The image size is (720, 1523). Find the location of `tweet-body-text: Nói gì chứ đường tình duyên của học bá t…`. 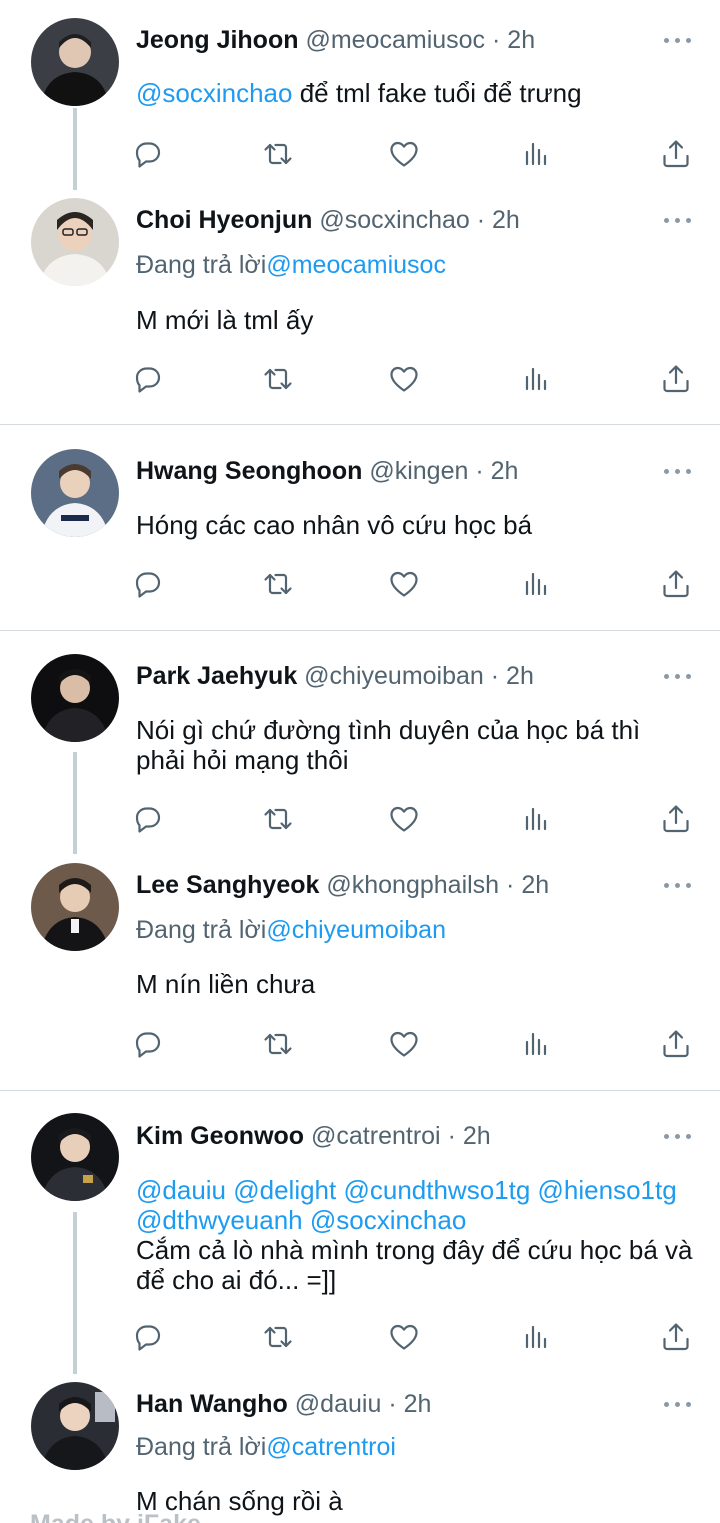

tweet-body-text: Nói gì chứ đường tình duyên của học bá t… is located at coordinates (388, 745).